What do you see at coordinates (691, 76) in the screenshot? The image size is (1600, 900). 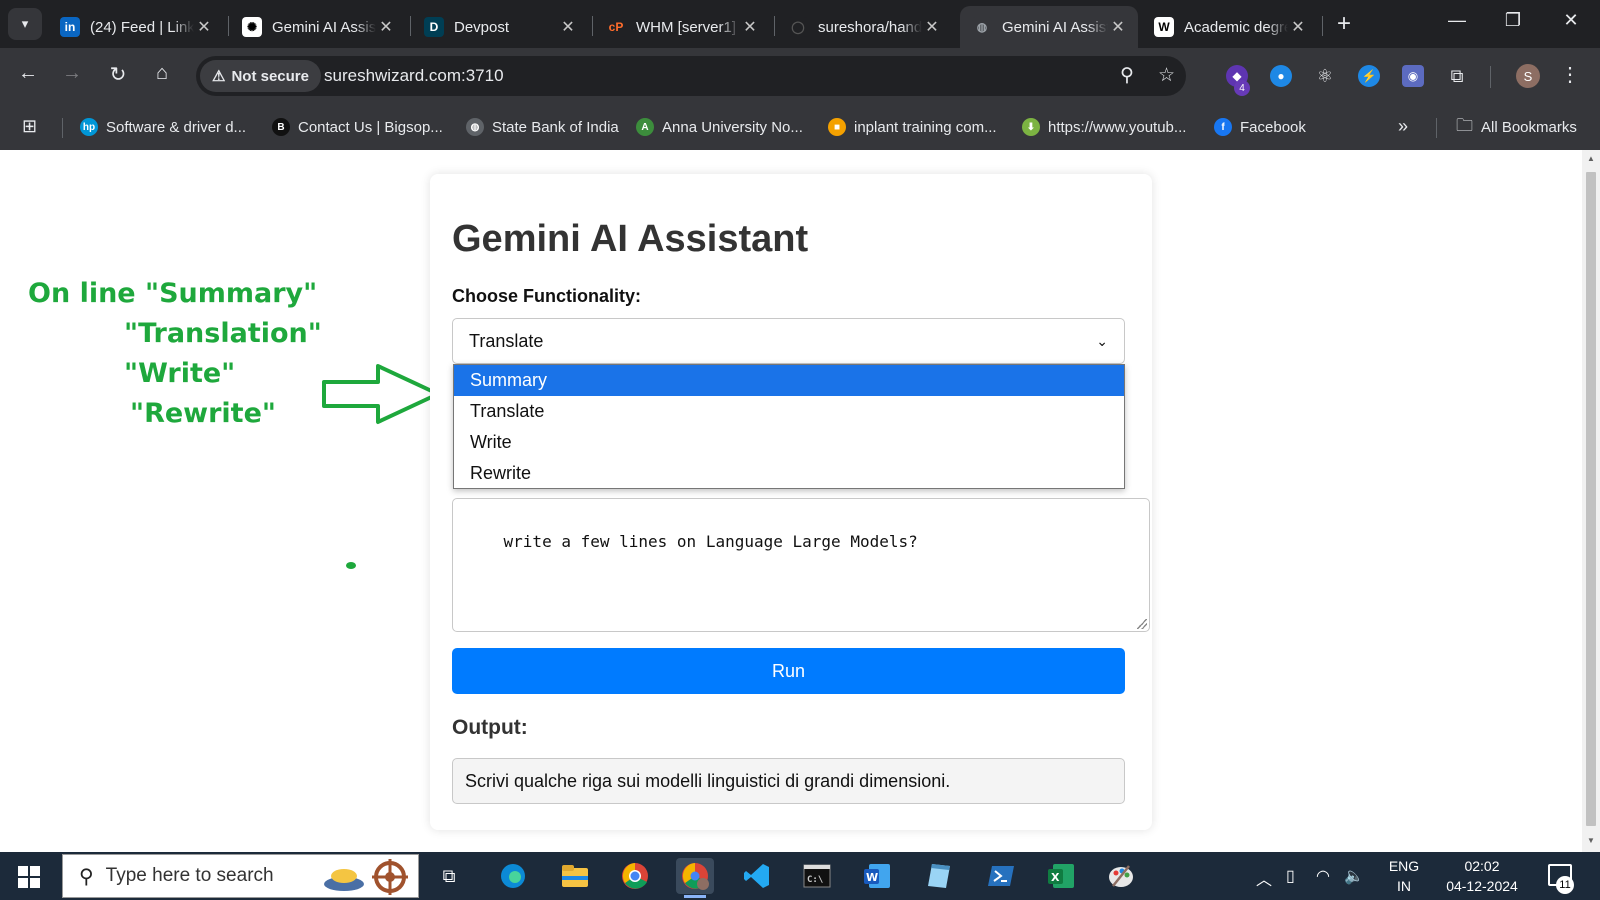 I see `address-bar: ⚠ Not secure sureshwizard.com:3710 ⚲ ☆` at bounding box center [691, 76].